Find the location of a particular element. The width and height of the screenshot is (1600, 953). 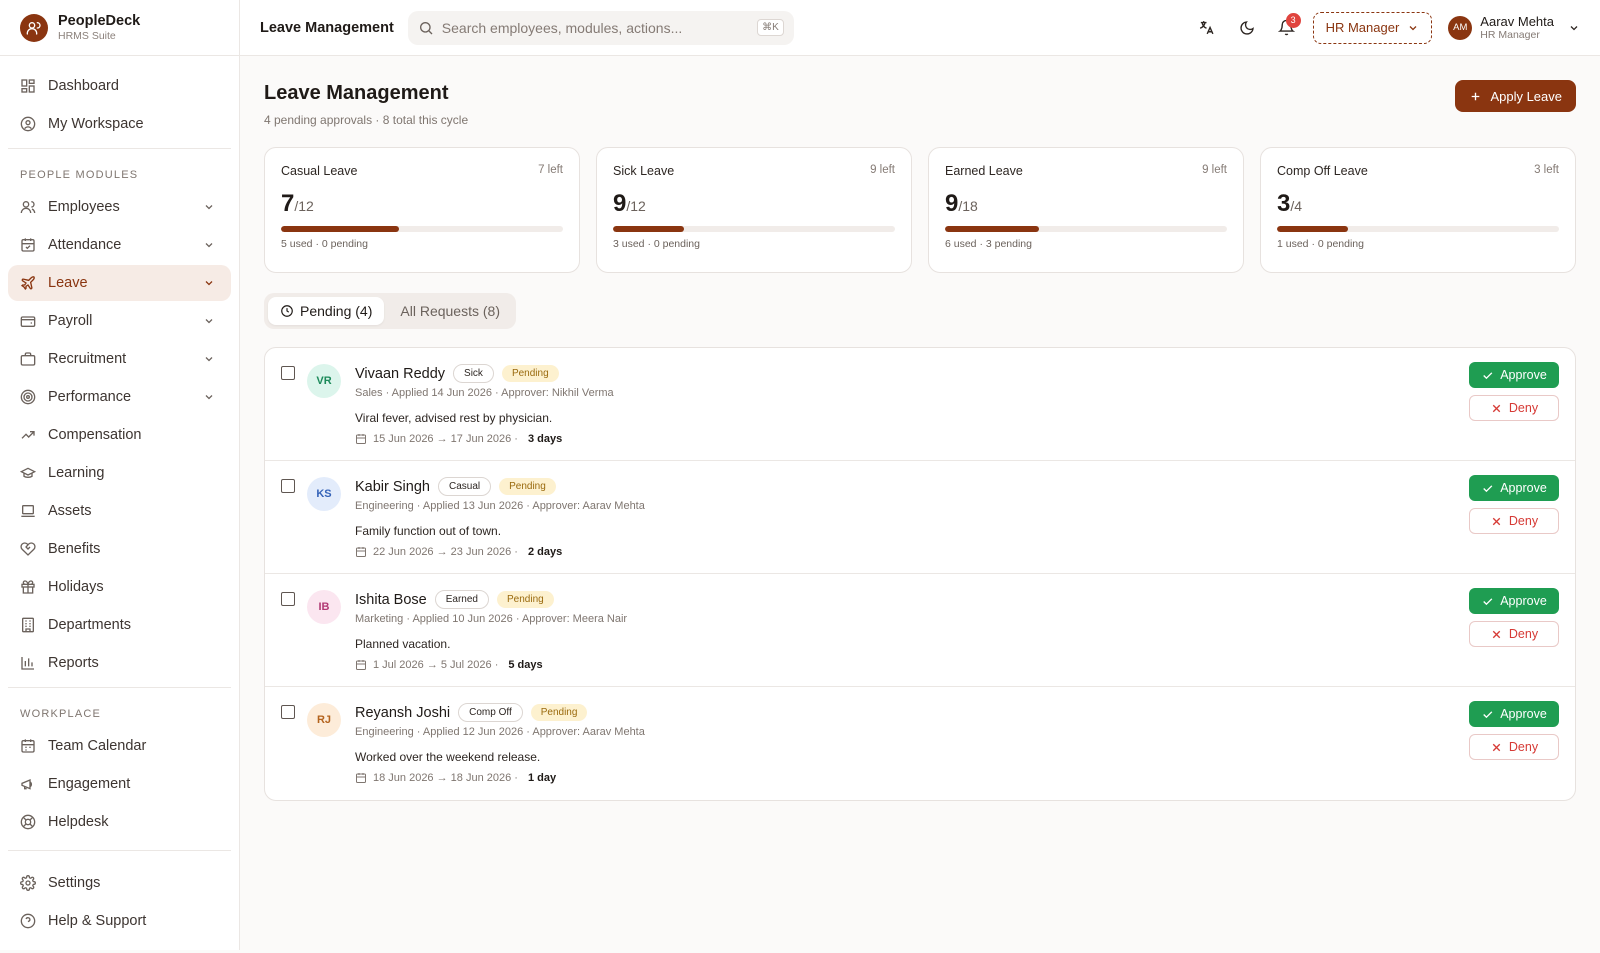

tab-pending: Pending (4) is located at coordinates (326, 311).